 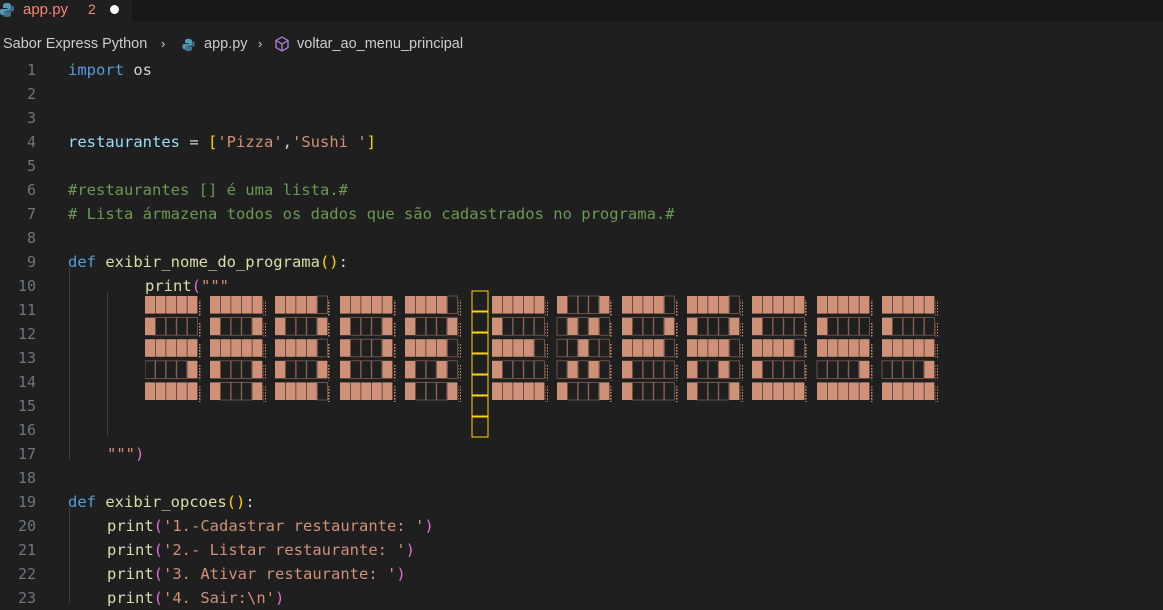 What do you see at coordinates (480, 427) in the screenshot?
I see `art-cursor-box` at bounding box center [480, 427].